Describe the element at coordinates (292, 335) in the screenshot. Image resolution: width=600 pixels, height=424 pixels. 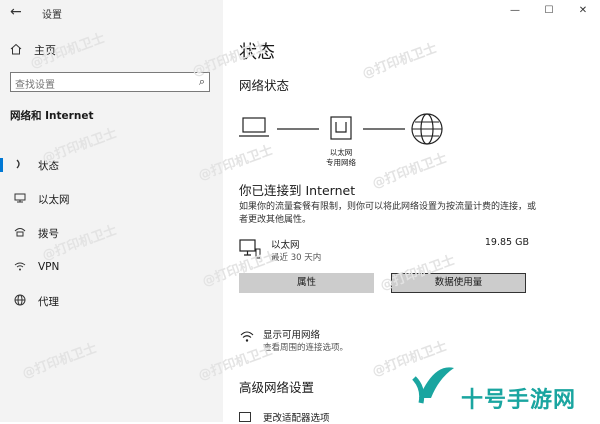
I see `show-networks-title: 显示可用网络` at that location.